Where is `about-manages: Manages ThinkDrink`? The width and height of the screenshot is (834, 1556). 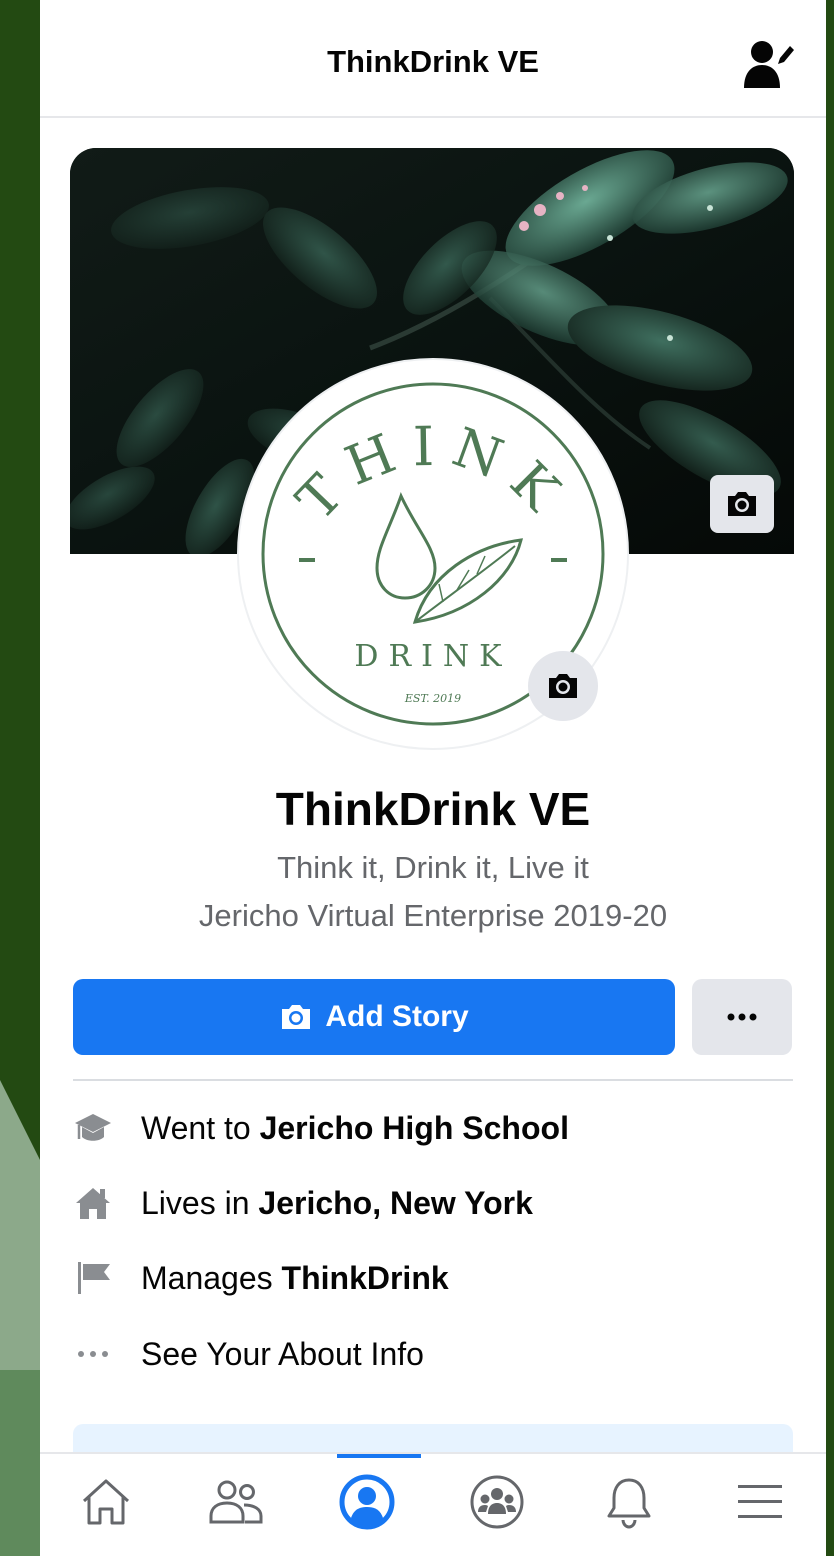
about-manages: Manages ThinkDrink is located at coordinates (261, 1278).